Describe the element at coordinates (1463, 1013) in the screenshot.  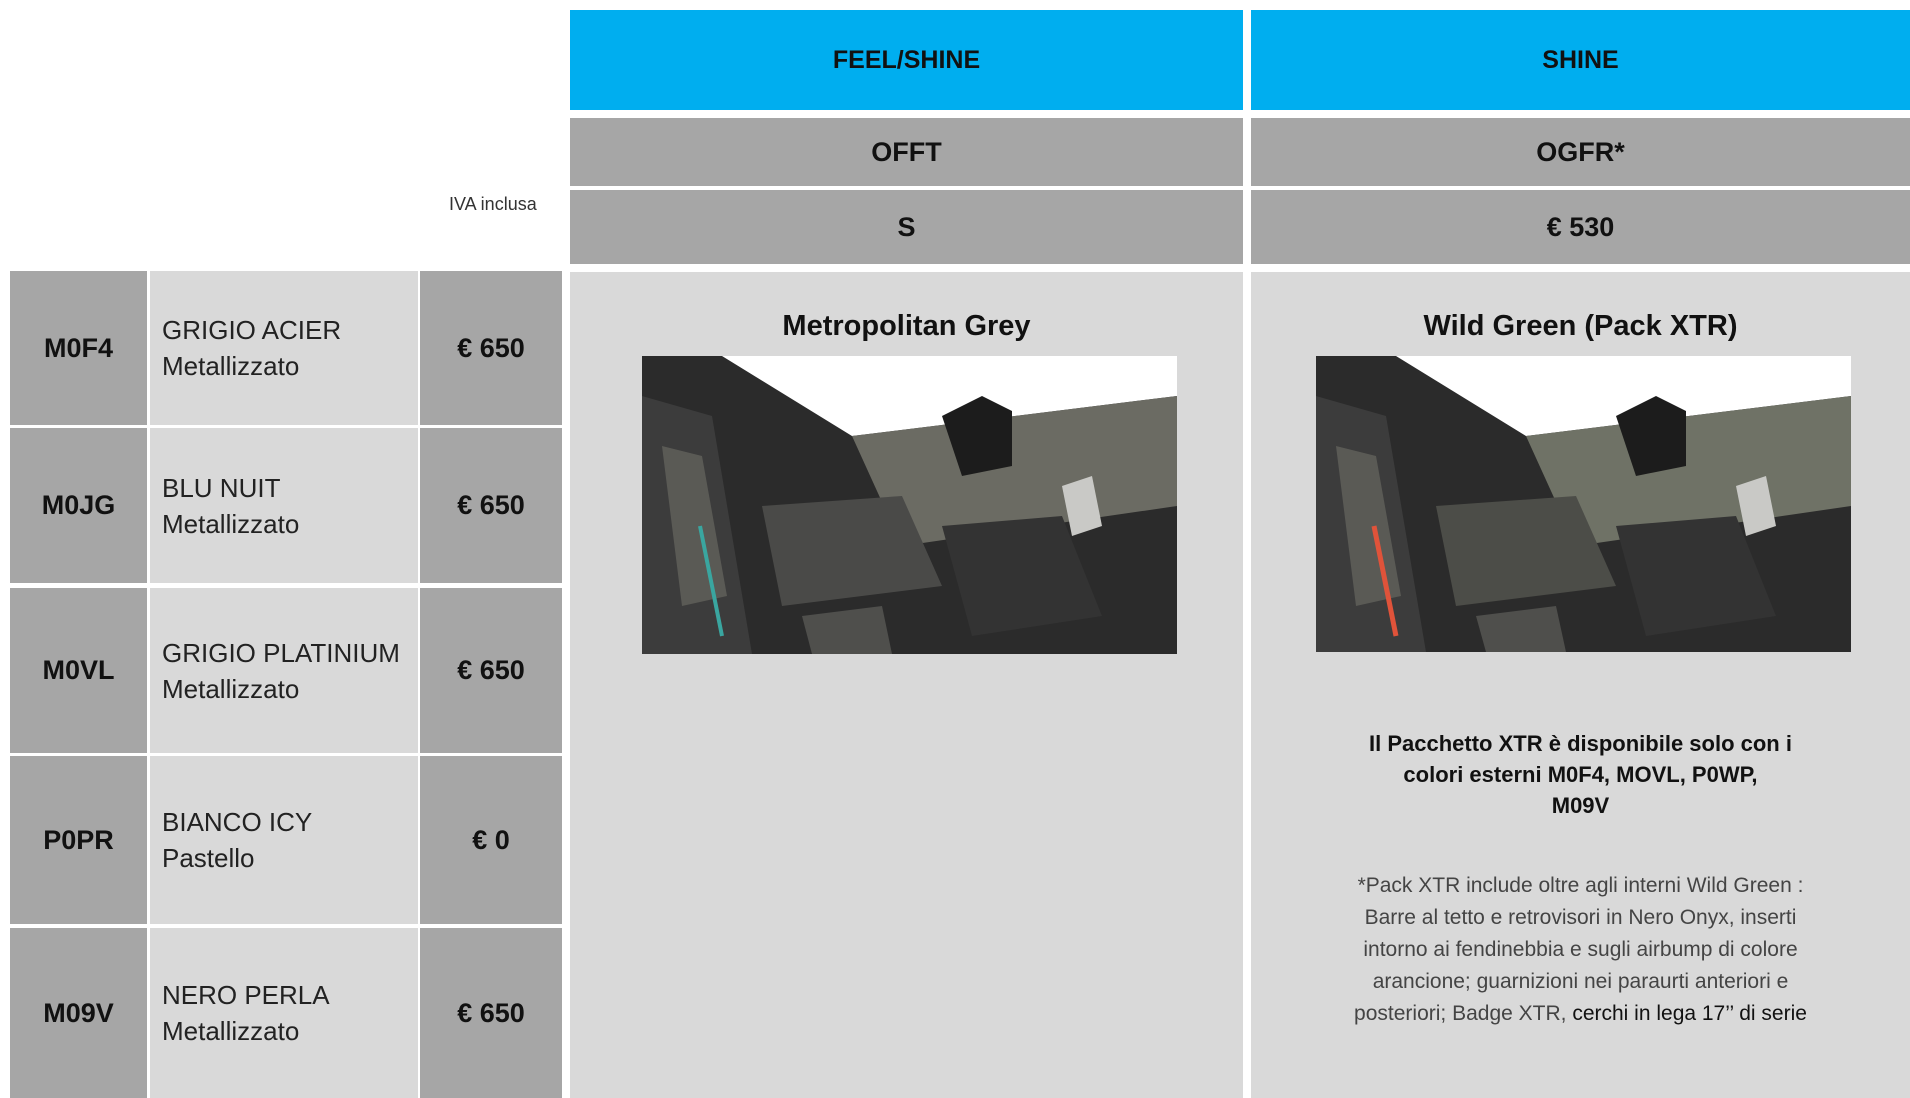
I see `note-text: posteriori; Badge XTR,` at that location.